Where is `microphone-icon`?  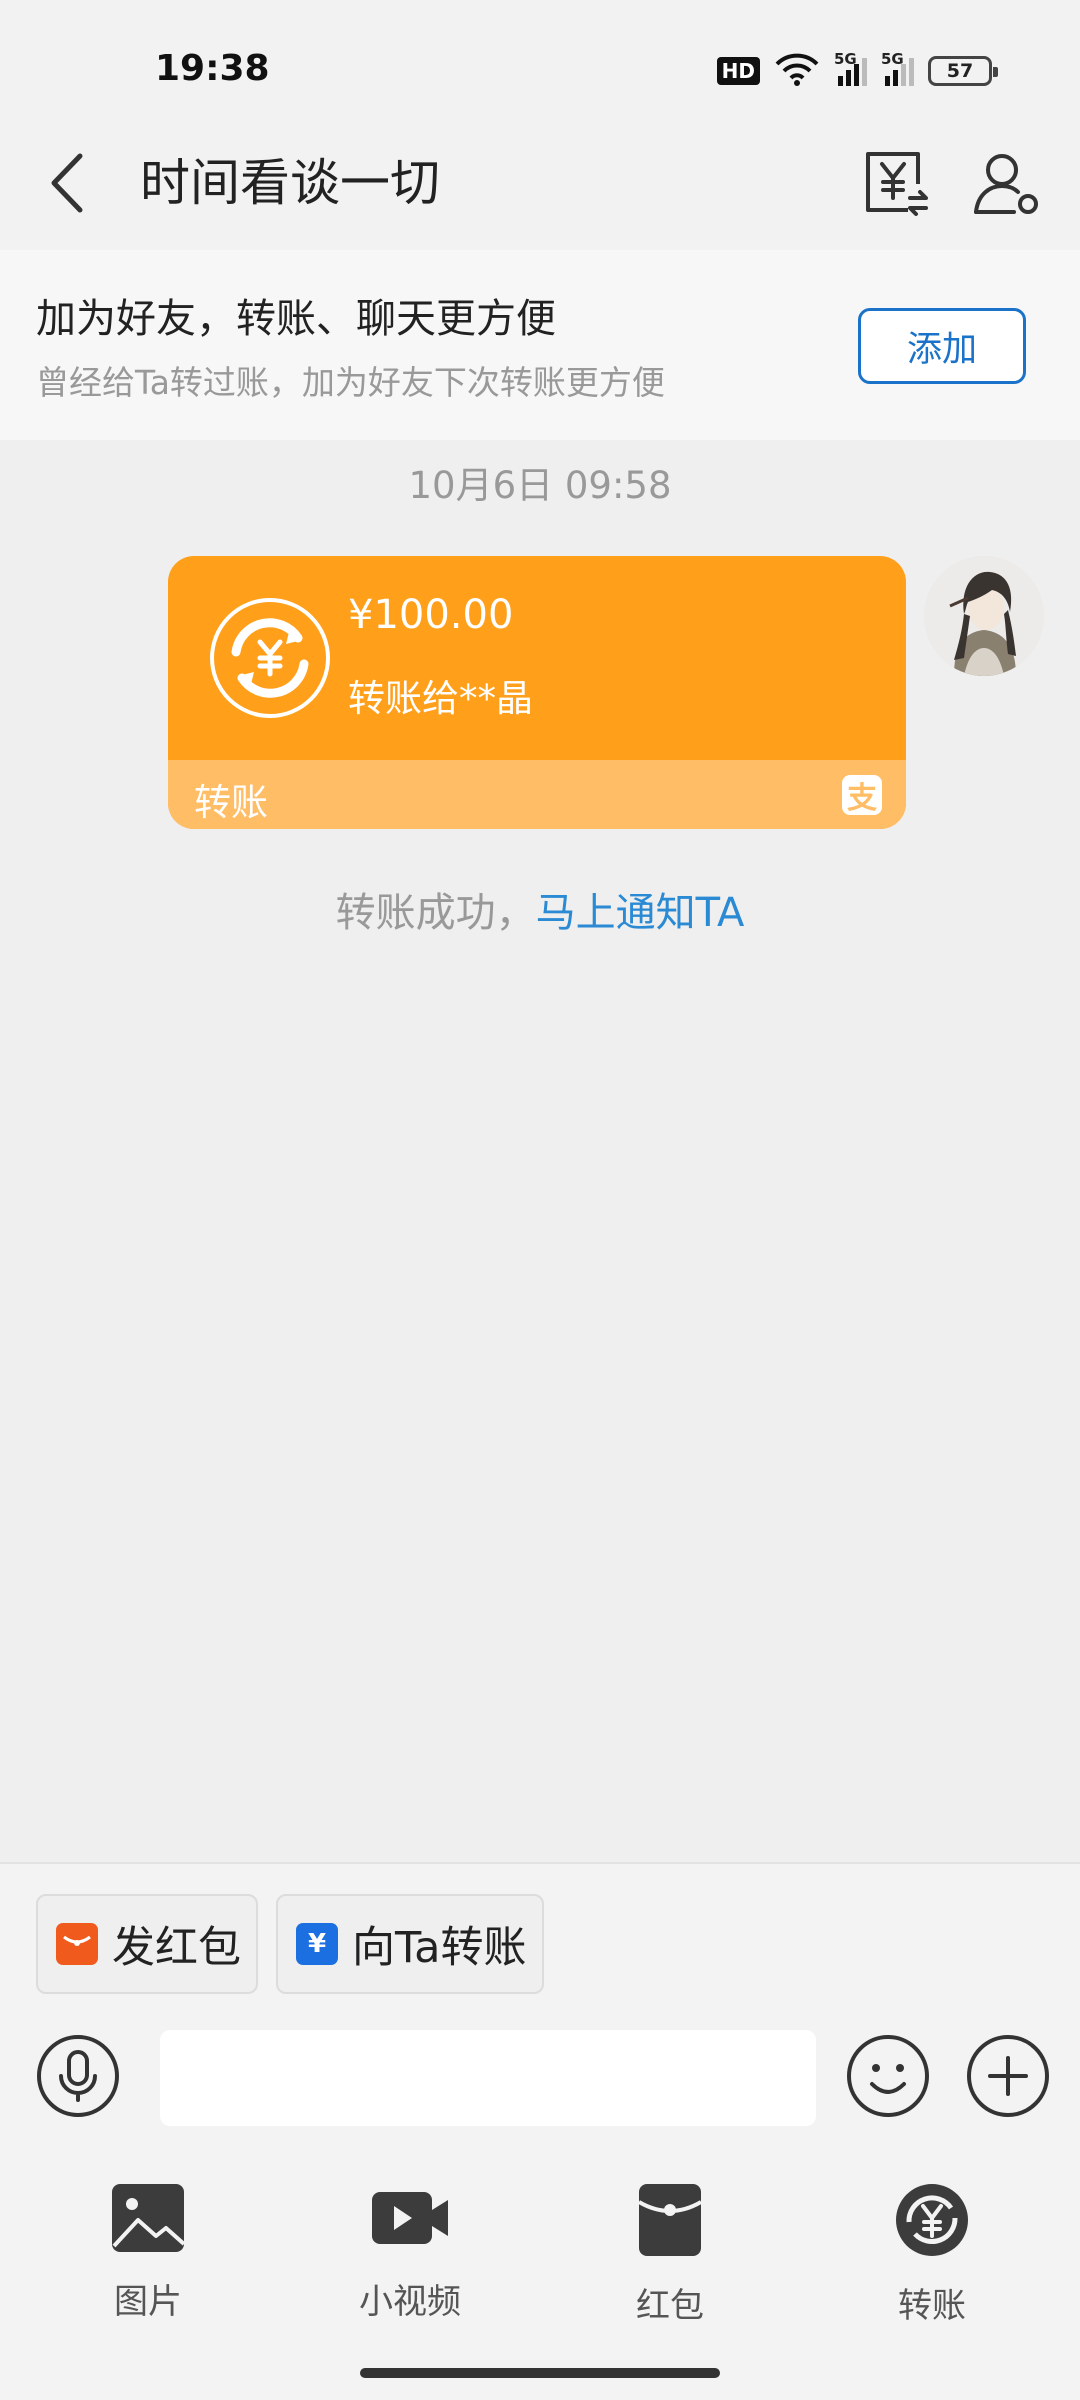 microphone-icon is located at coordinates (78, 2076).